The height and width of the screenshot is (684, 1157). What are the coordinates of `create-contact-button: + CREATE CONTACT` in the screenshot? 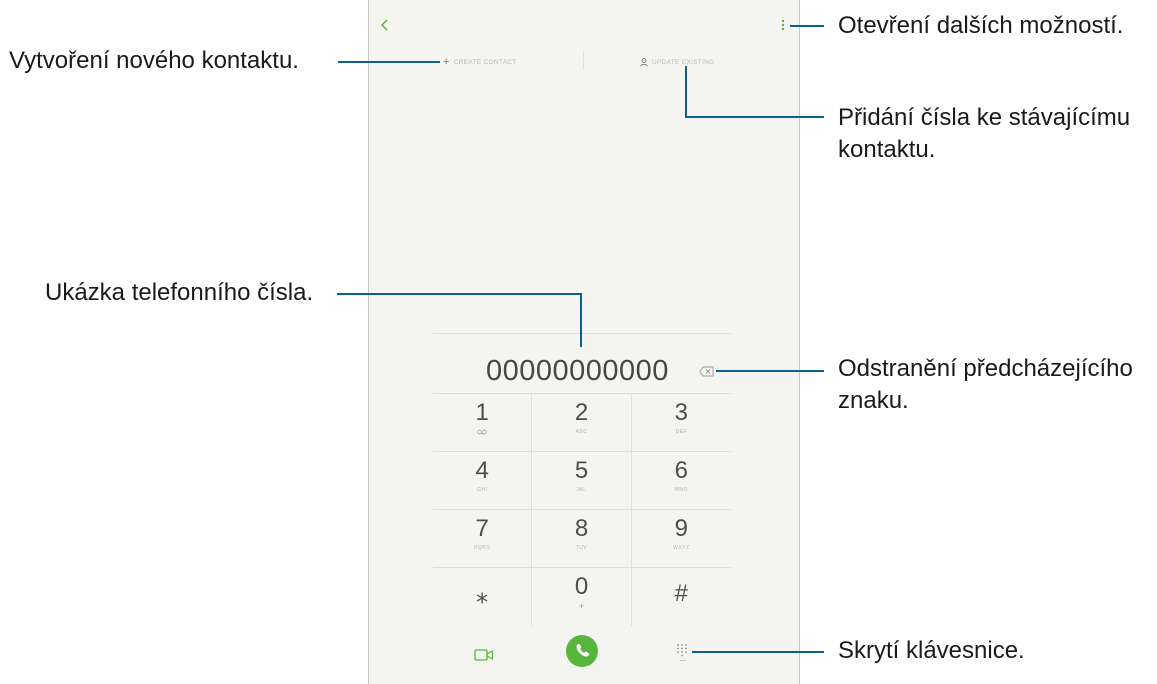 It's located at (480, 62).